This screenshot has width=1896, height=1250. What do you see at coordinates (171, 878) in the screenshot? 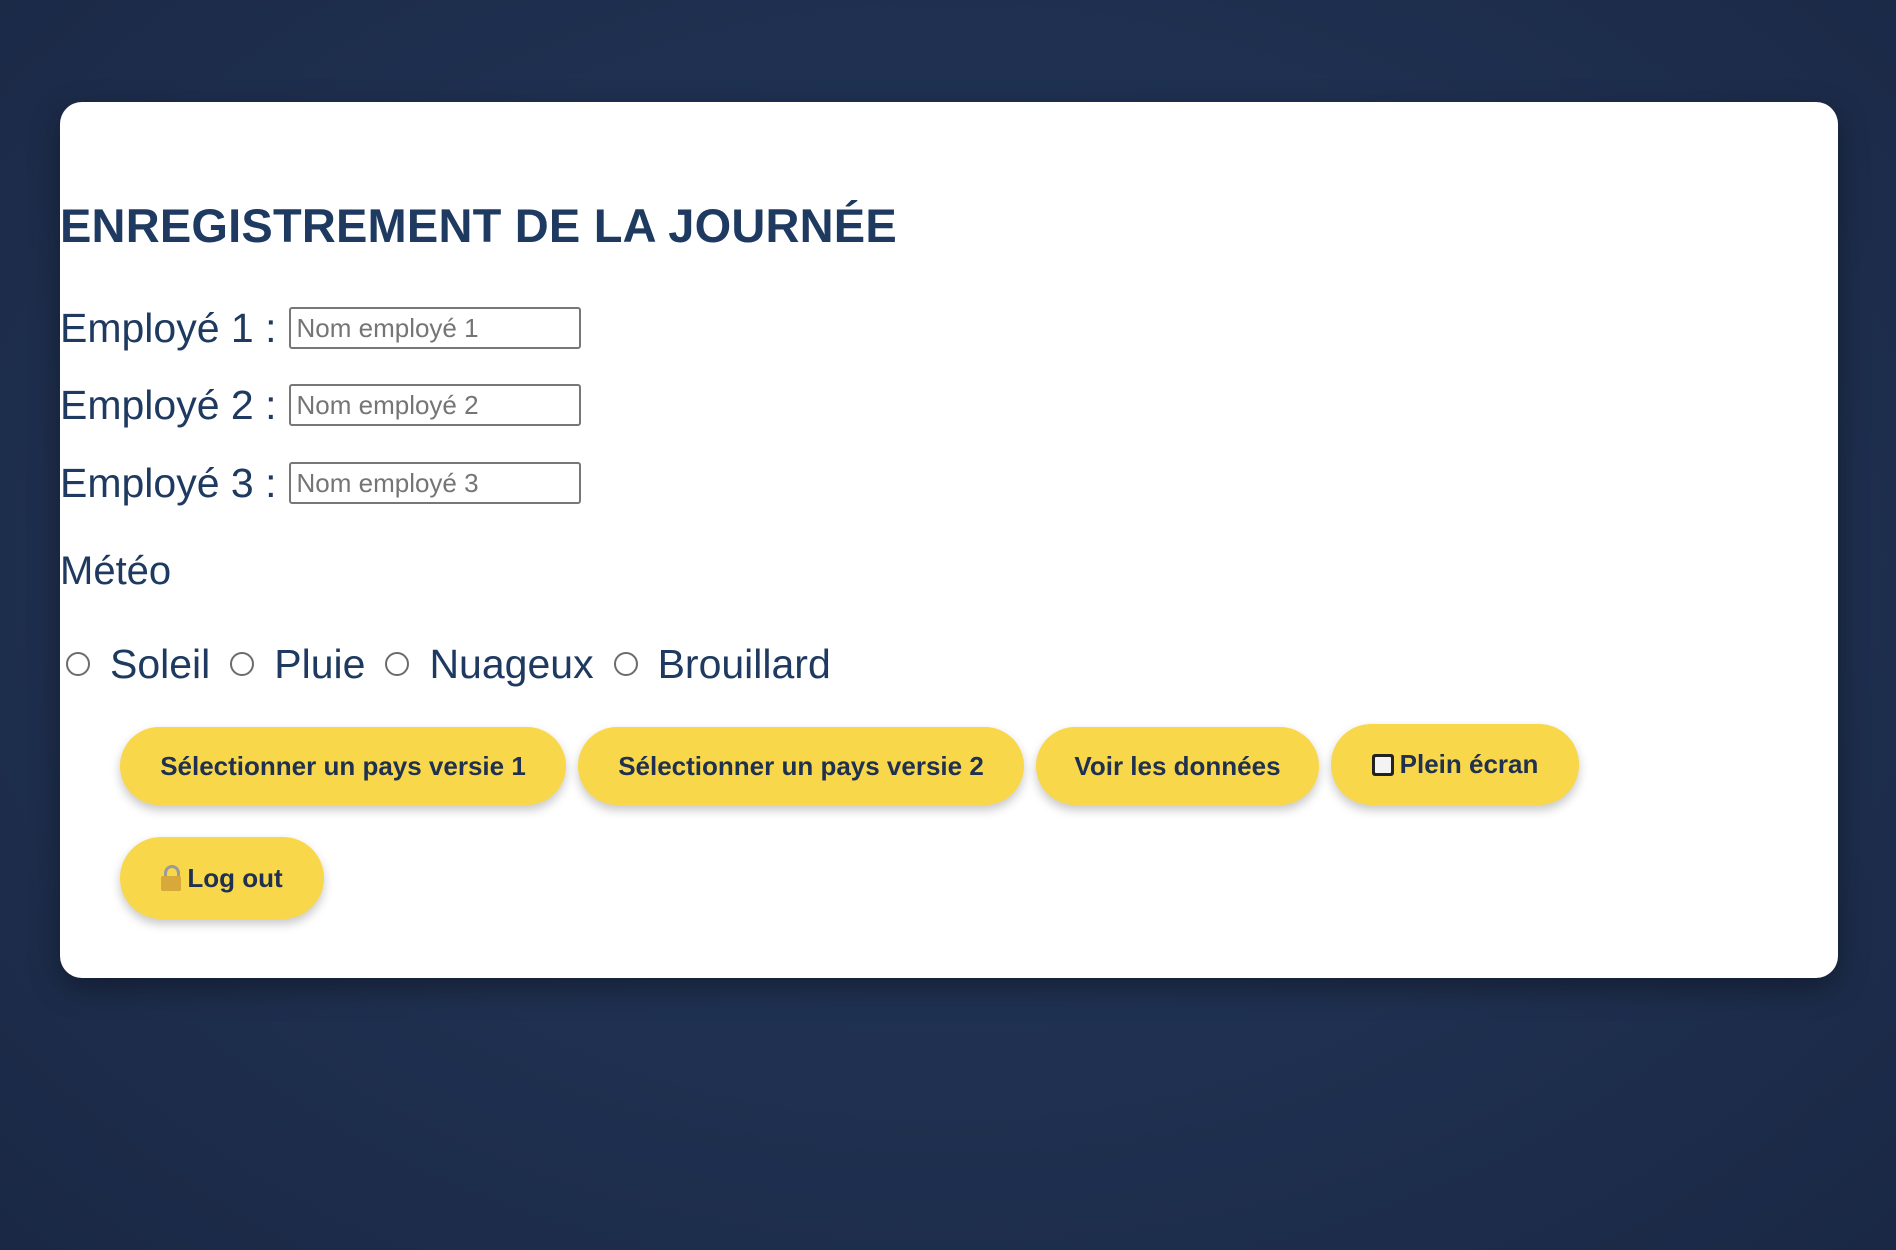
I see `lock-icon` at bounding box center [171, 878].